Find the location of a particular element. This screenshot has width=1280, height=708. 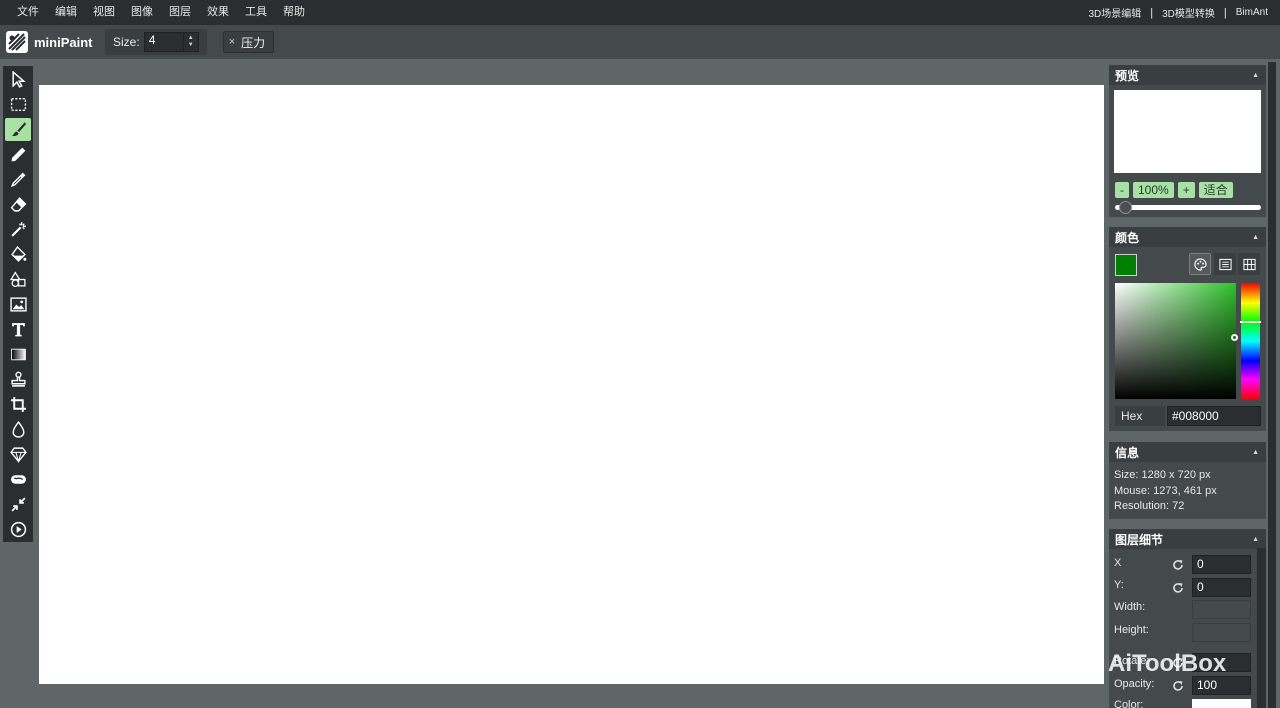

preview-panel-header: 预览 ▲ is located at coordinates (1187, 75).